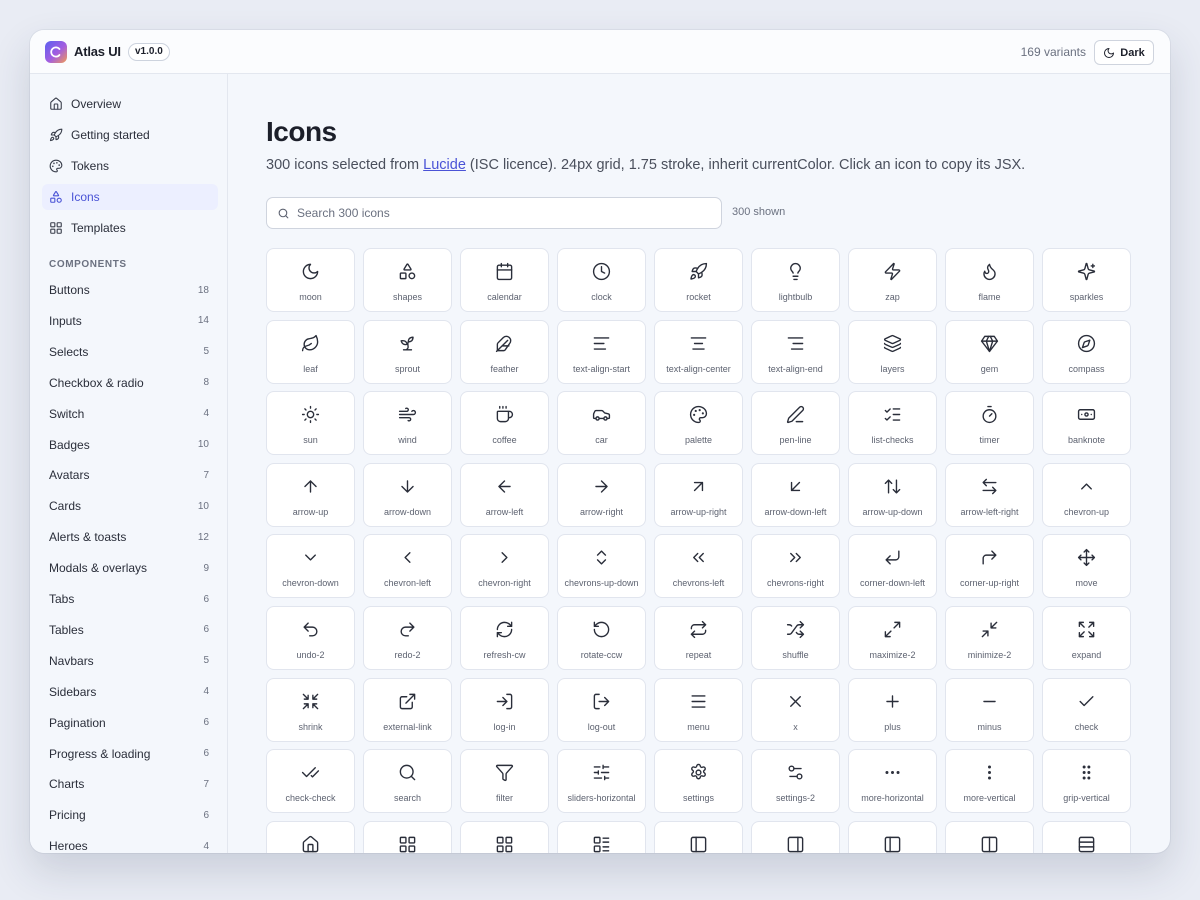 Image resolution: width=1200 pixels, height=900 pixels. What do you see at coordinates (129, 445) in the screenshot?
I see `component-item-badges: Badges 10` at bounding box center [129, 445].